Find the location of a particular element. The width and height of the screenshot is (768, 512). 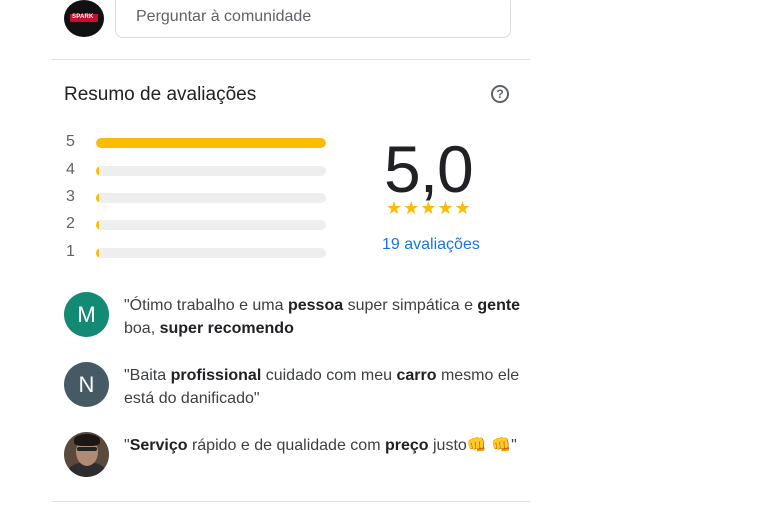

rating-row-5: 5 is located at coordinates (201, 143).